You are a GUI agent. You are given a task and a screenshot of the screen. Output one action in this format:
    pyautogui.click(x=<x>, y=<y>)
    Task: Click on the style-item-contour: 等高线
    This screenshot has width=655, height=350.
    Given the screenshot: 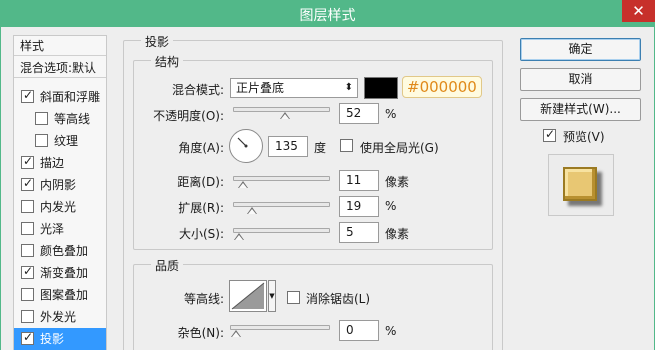 What is the action you would take?
    pyautogui.click(x=60, y=119)
    